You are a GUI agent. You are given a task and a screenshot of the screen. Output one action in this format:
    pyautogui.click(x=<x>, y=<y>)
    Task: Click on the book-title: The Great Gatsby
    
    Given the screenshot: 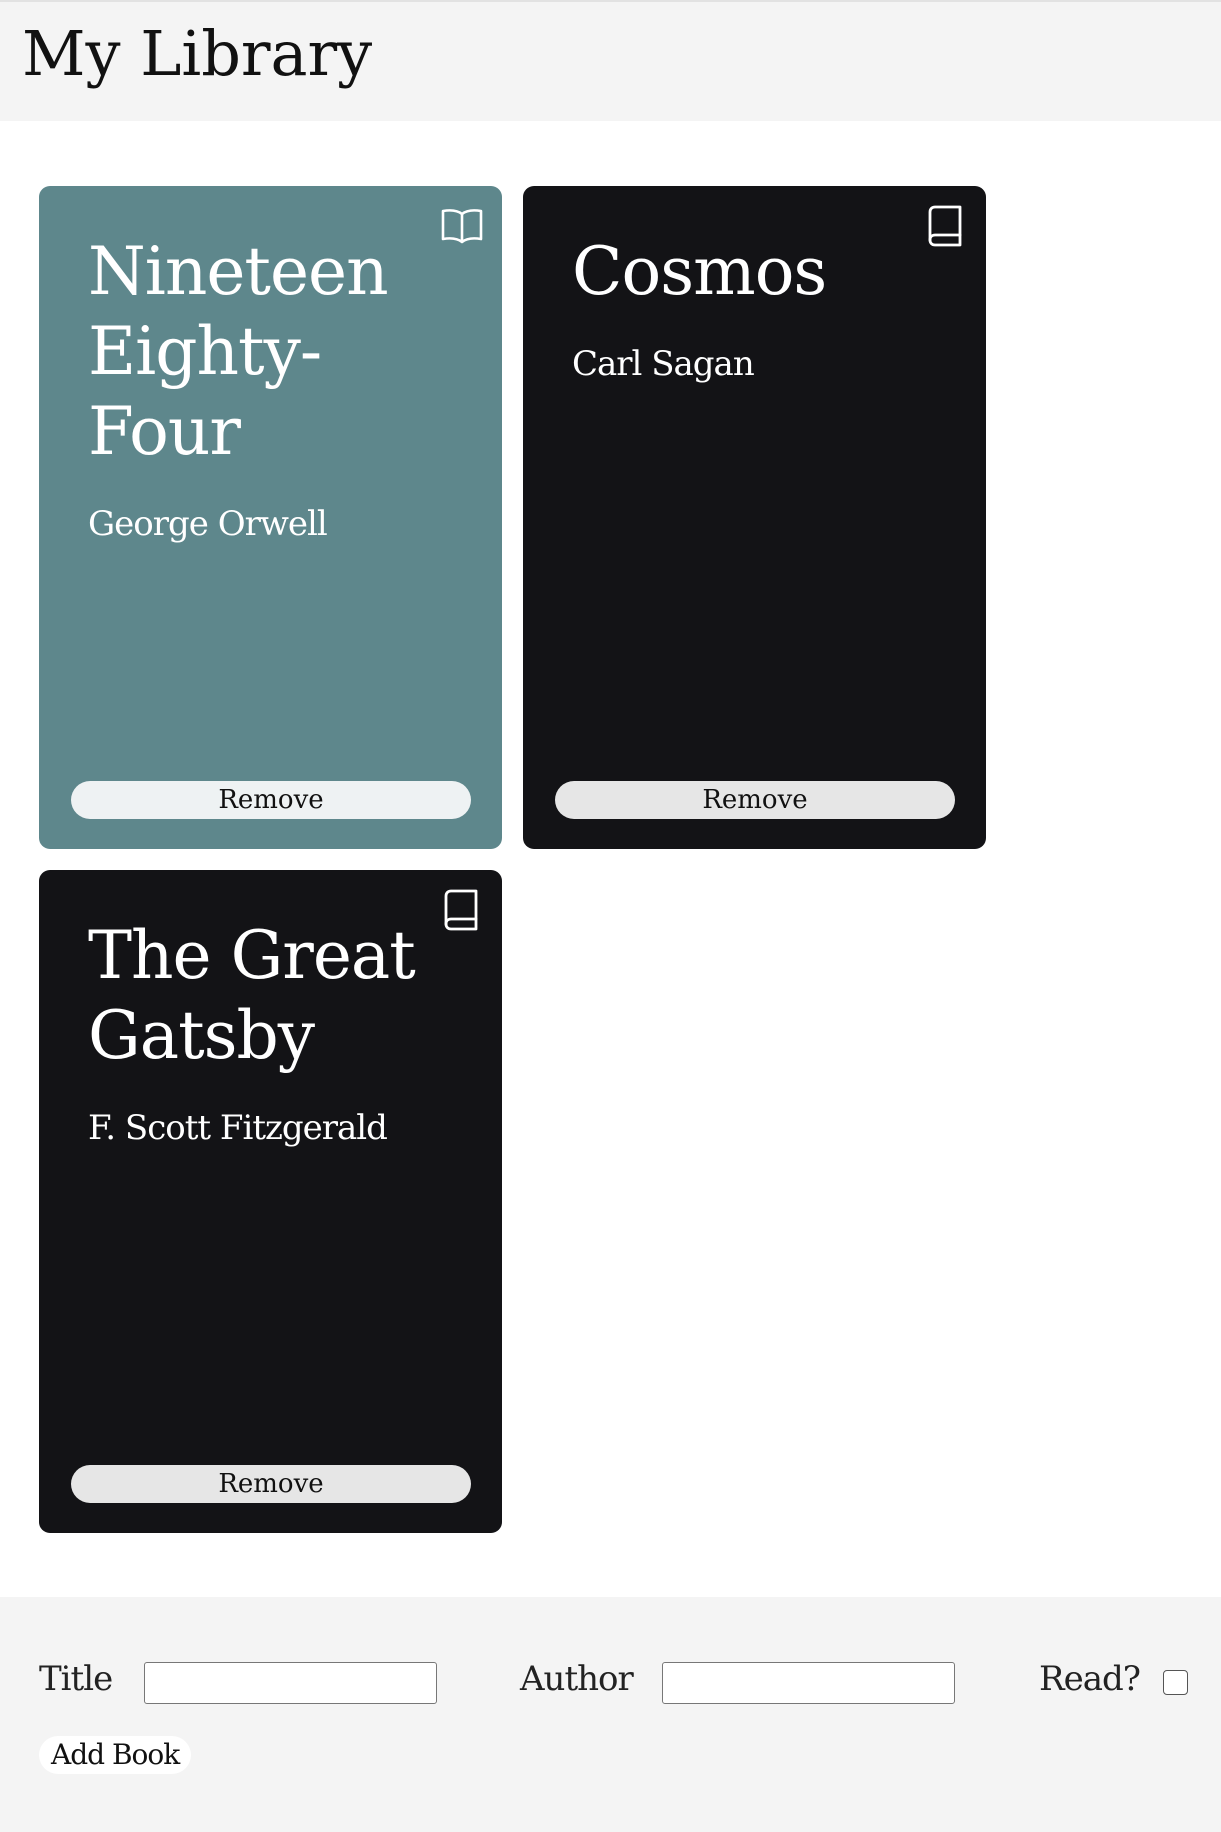 What is the action you would take?
    pyautogui.click(x=252, y=995)
    